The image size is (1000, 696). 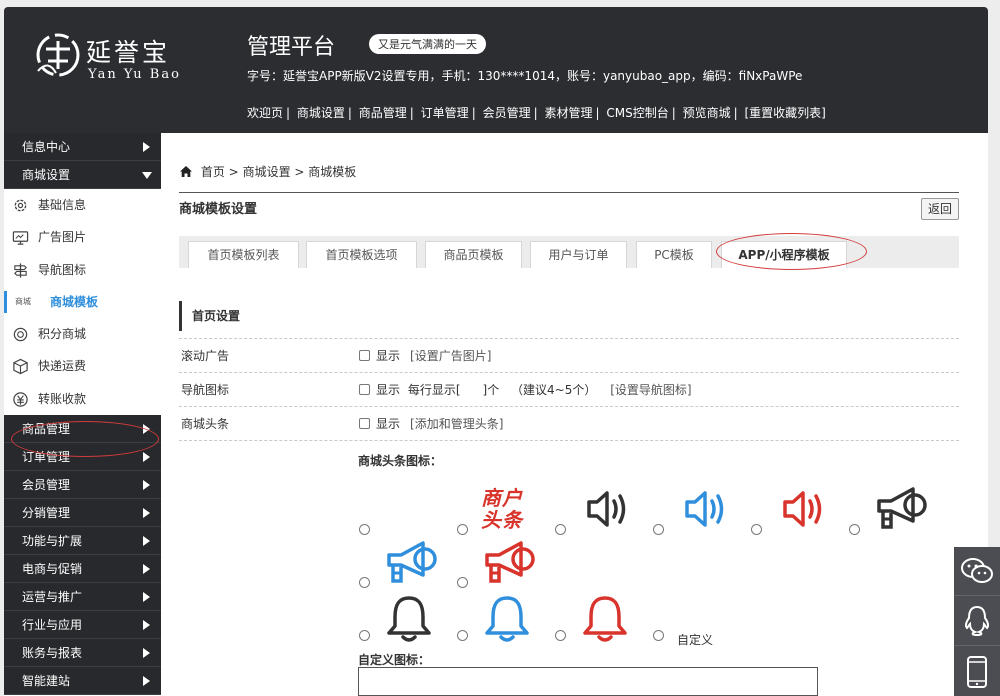 What do you see at coordinates (62, 205) in the screenshot?
I see `sidebar-item-label: 基础信息` at bounding box center [62, 205].